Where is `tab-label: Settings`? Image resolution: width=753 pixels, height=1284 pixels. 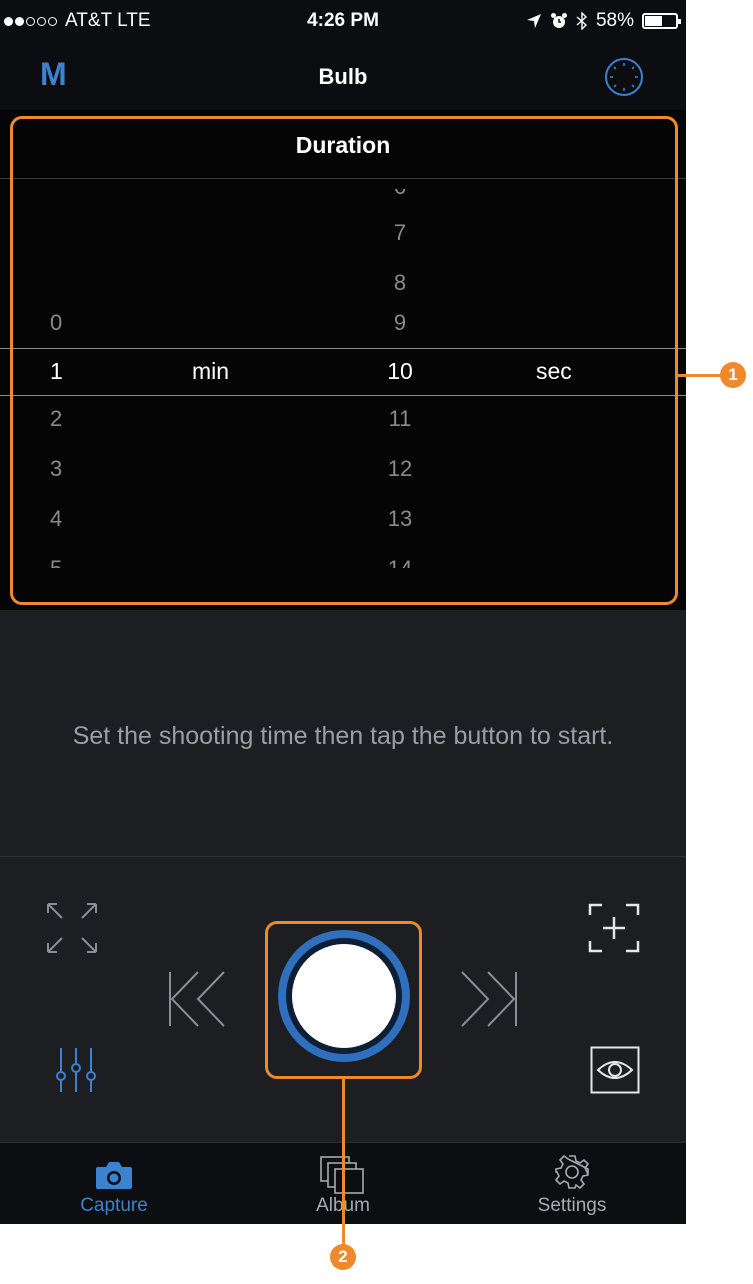 tab-label: Settings is located at coordinates (572, 1205).